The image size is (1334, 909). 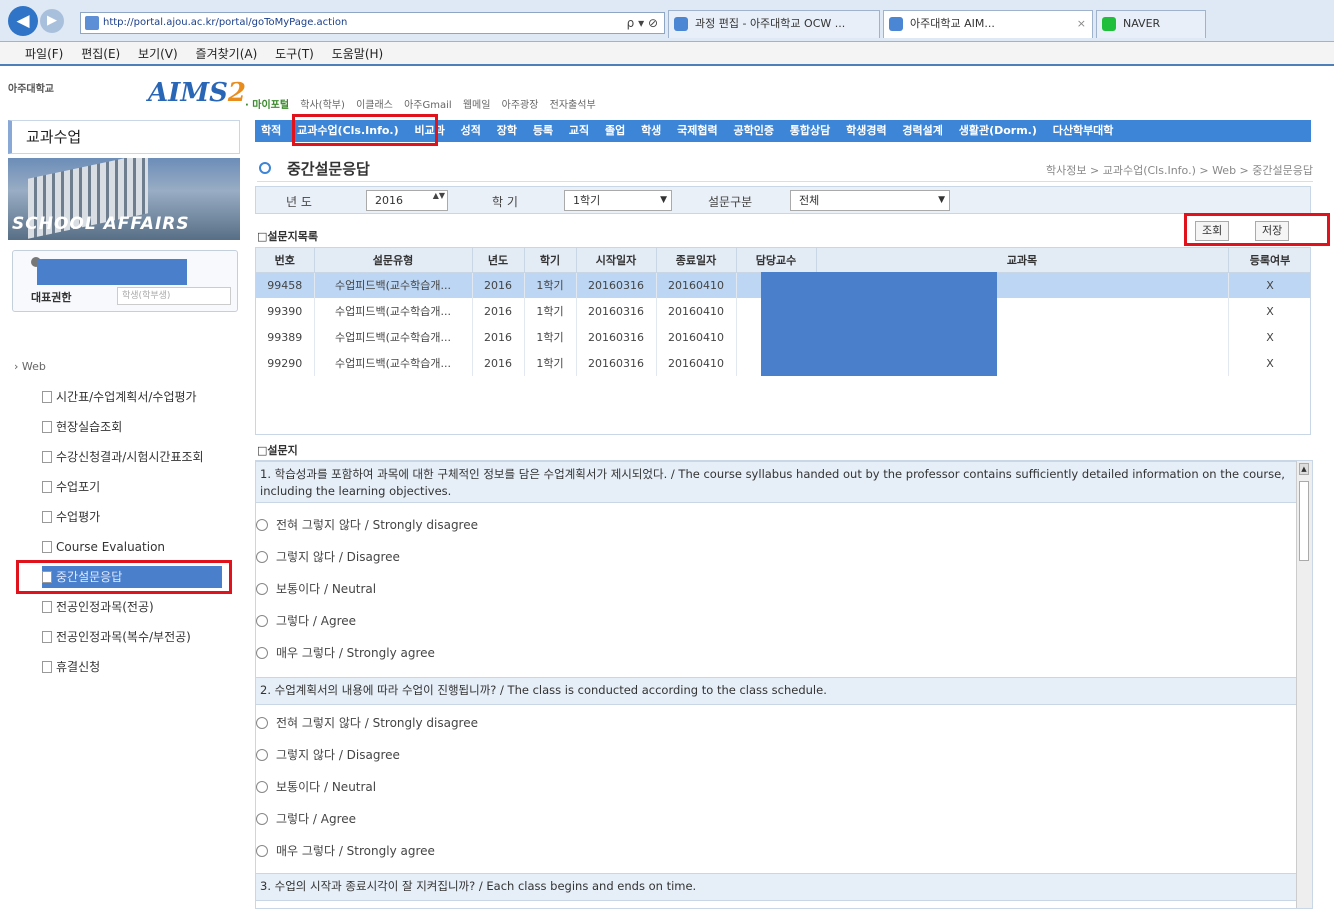 I want to click on cell-term: 1학기, so click(x=550, y=363).